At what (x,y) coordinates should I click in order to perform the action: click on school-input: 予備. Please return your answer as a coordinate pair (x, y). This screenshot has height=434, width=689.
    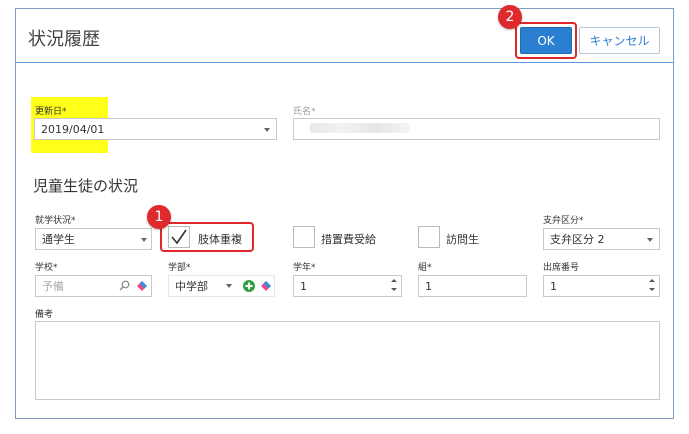
    Looking at the image, I should click on (93, 286).